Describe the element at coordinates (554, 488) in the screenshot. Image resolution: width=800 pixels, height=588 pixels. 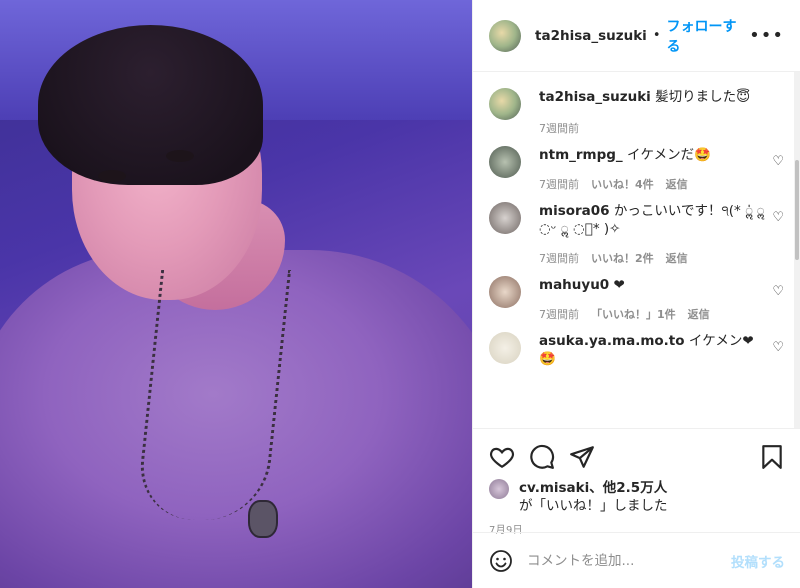
I see `liker-username: cv.misaki` at that location.